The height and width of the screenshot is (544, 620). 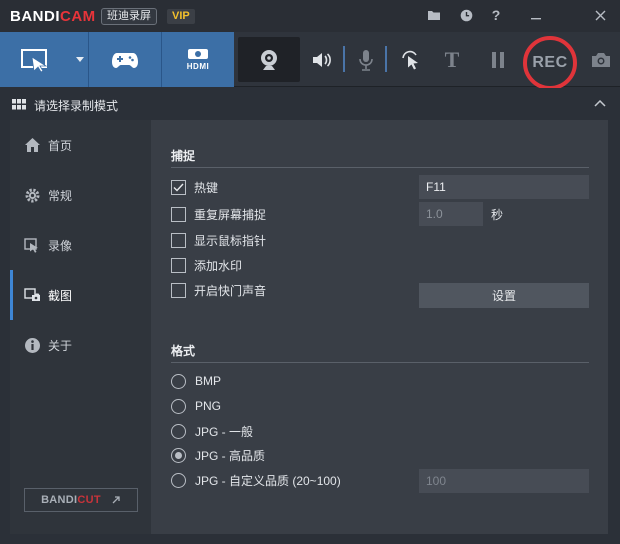 I want to click on video-icon, so click(x=32, y=245).